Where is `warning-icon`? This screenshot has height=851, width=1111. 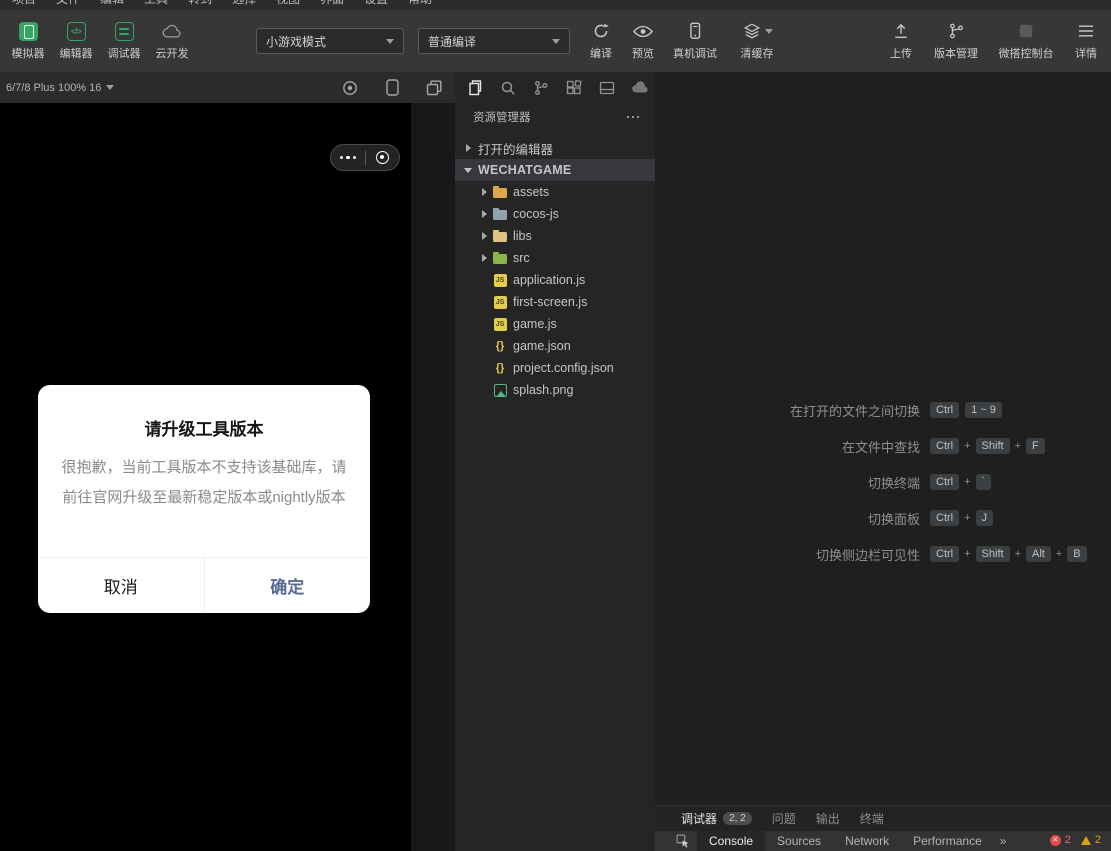
warning-icon is located at coordinates (1085, 840).